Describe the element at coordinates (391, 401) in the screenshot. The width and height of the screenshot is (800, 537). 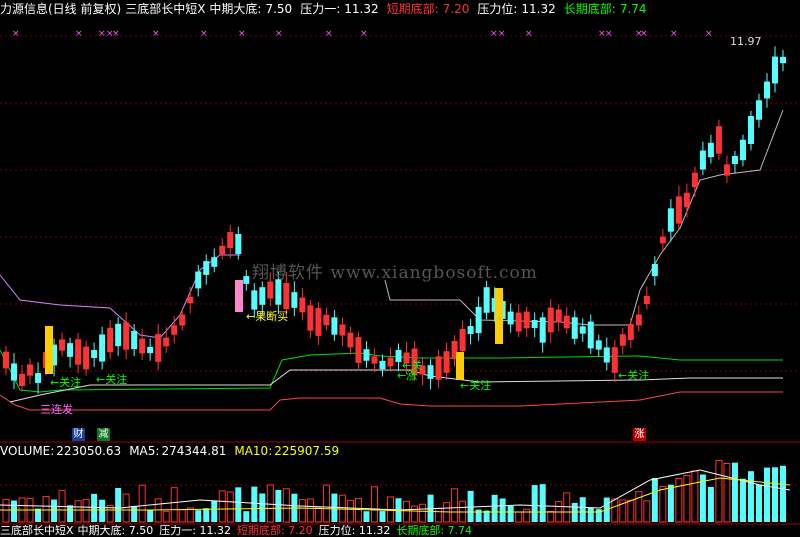
I see `short-bottom-line` at that location.